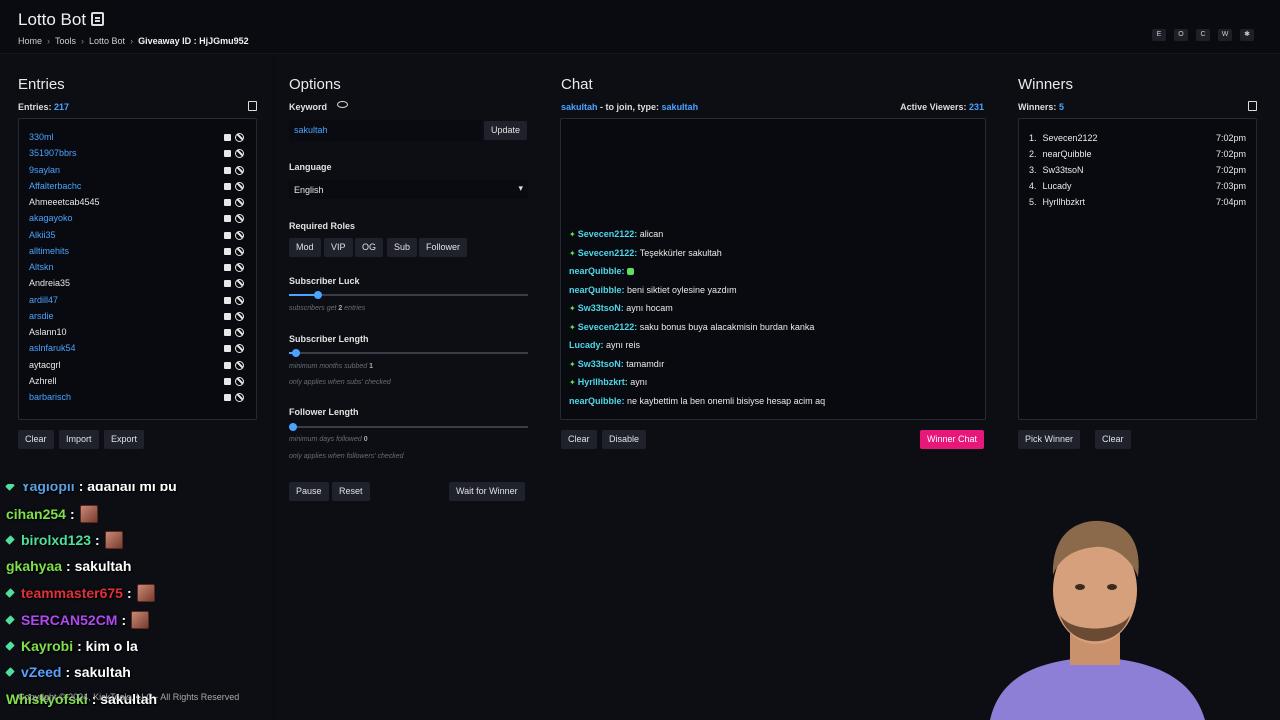  I want to click on role-og-button: OG, so click(369, 247).